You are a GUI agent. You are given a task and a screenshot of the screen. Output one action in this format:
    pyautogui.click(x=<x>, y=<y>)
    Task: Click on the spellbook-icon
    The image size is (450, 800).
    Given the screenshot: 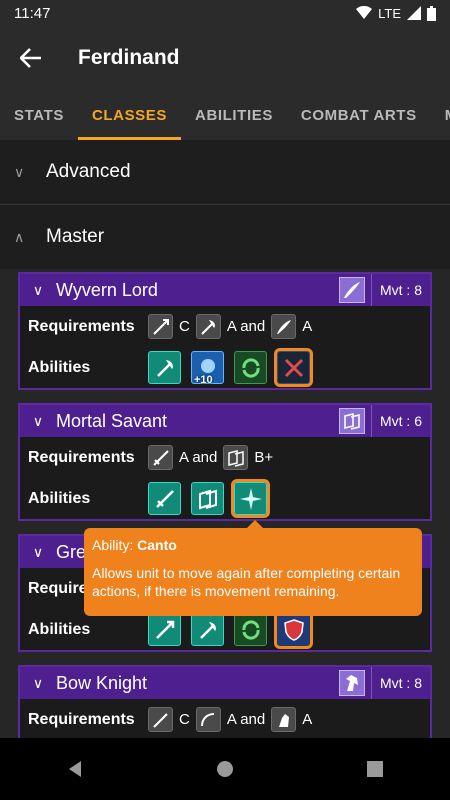 What is the action you would take?
    pyautogui.click(x=351, y=421)
    